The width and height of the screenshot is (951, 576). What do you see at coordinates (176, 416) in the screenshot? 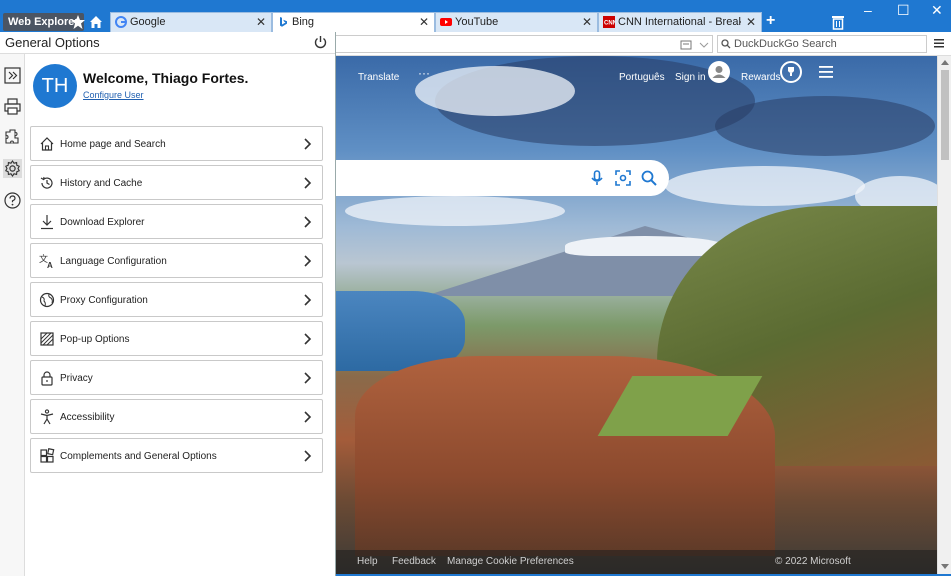
I see `option-accessibility: Accessibility` at bounding box center [176, 416].